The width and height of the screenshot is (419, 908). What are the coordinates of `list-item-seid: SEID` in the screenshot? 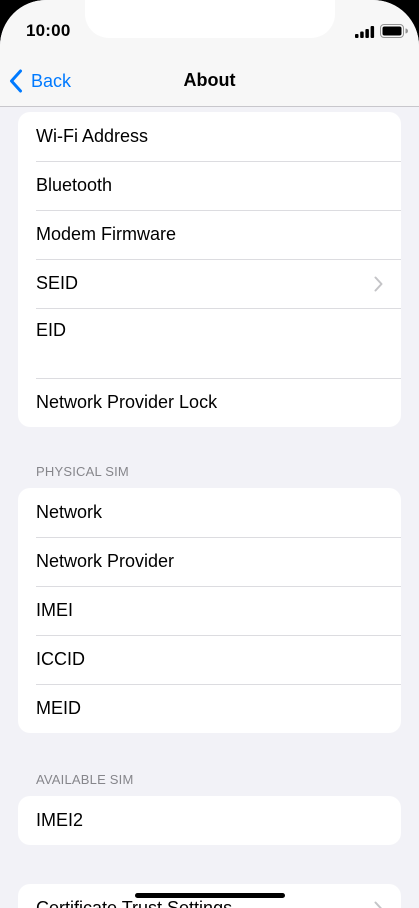 It's located at (209, 283).